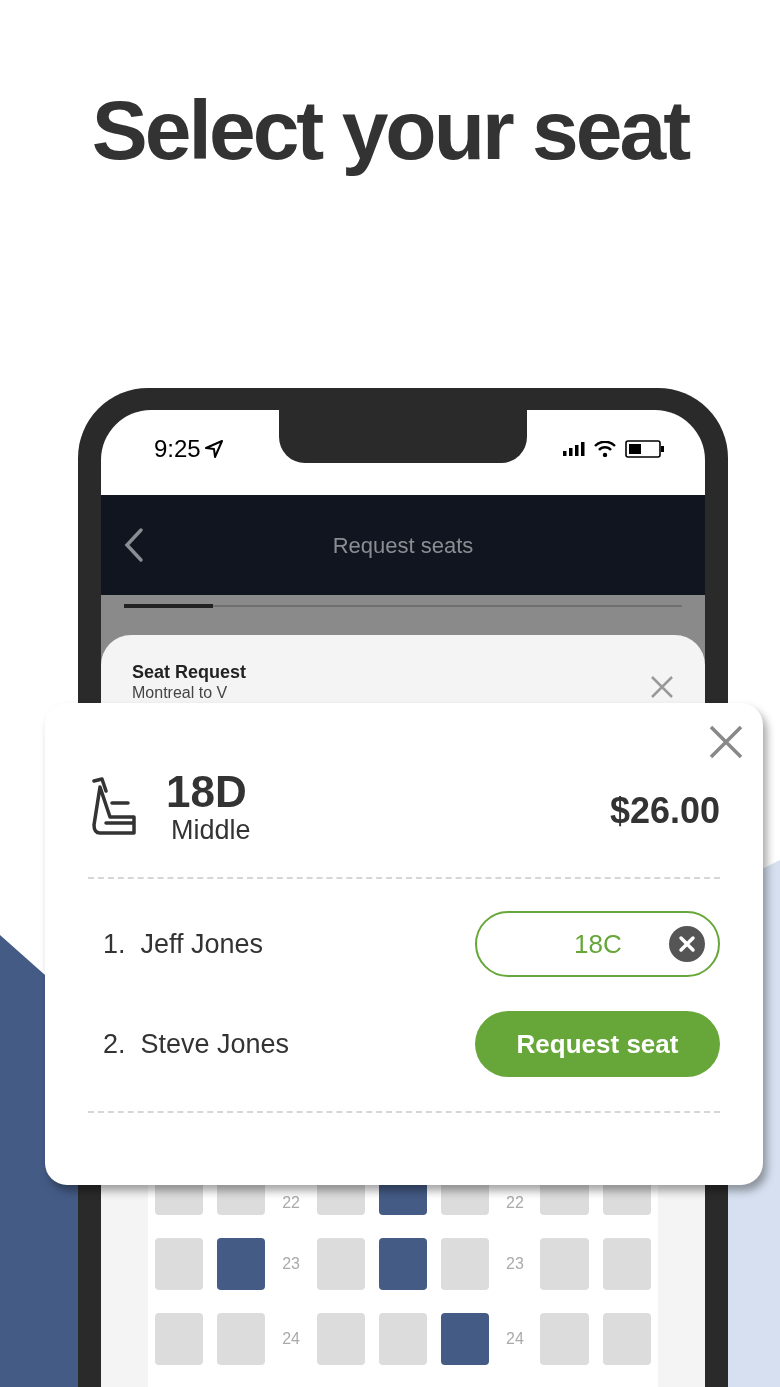 This screenshot has width=780, height=1387. I want to click on battery-icon, so click(645, 448).